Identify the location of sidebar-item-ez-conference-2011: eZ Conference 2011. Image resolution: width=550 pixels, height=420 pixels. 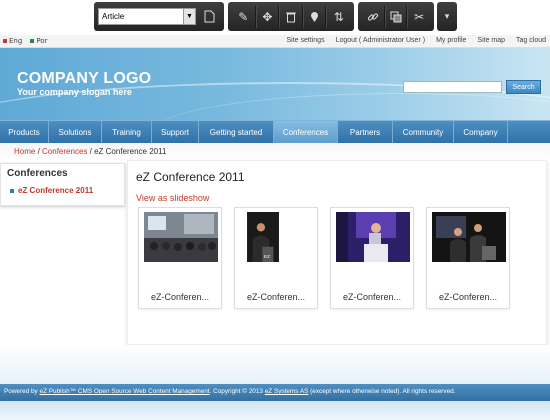
(51, 190).